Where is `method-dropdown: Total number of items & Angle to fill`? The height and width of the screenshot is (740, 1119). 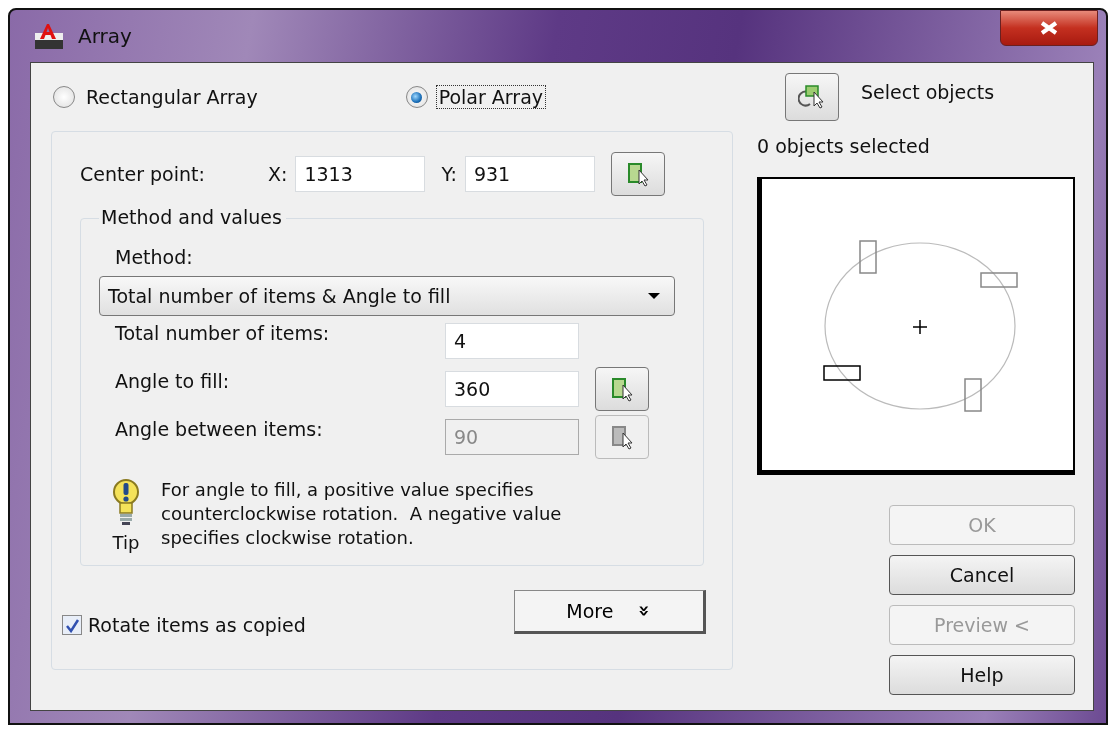 method-dropdown: Total number of items & Angle to fill is located at coordinates (387, 296).